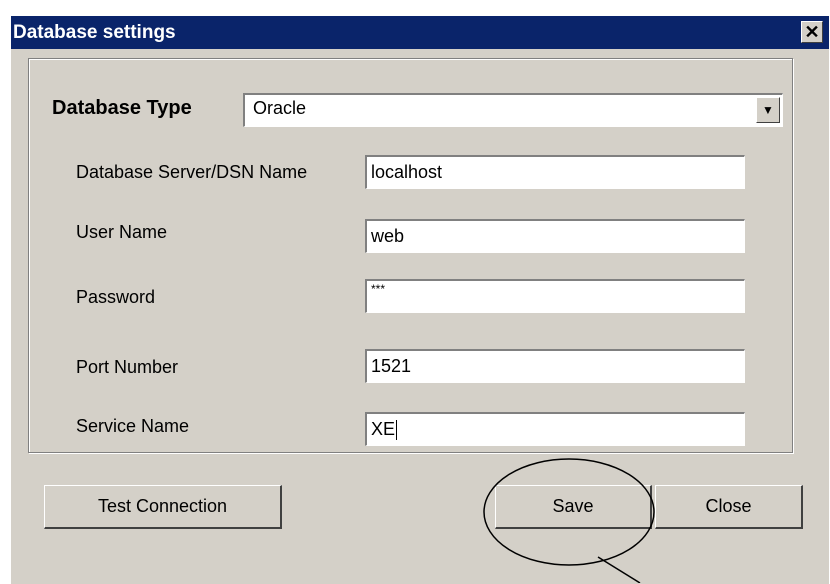 The image size is (830, 584). Describe the element at coordinates (729, 507) in the screenshot. I see `close-button: Close` at that location.